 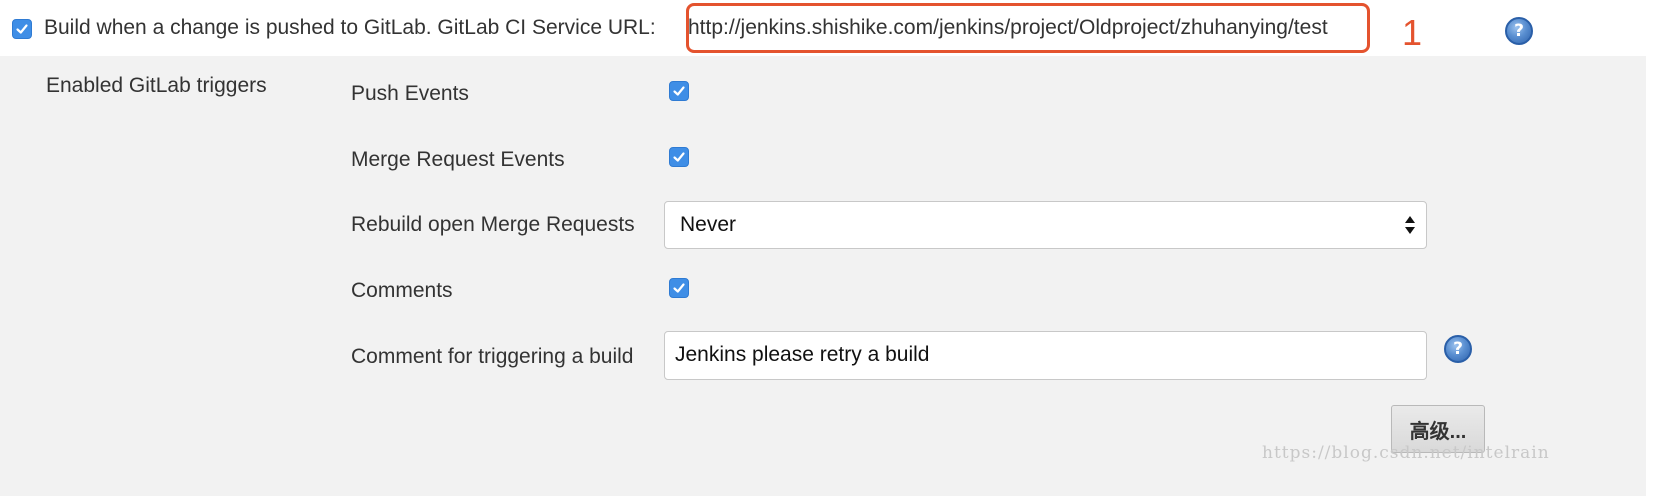 I want to click on rebuild-mr-select: Never, so click(x=1045, y=225).